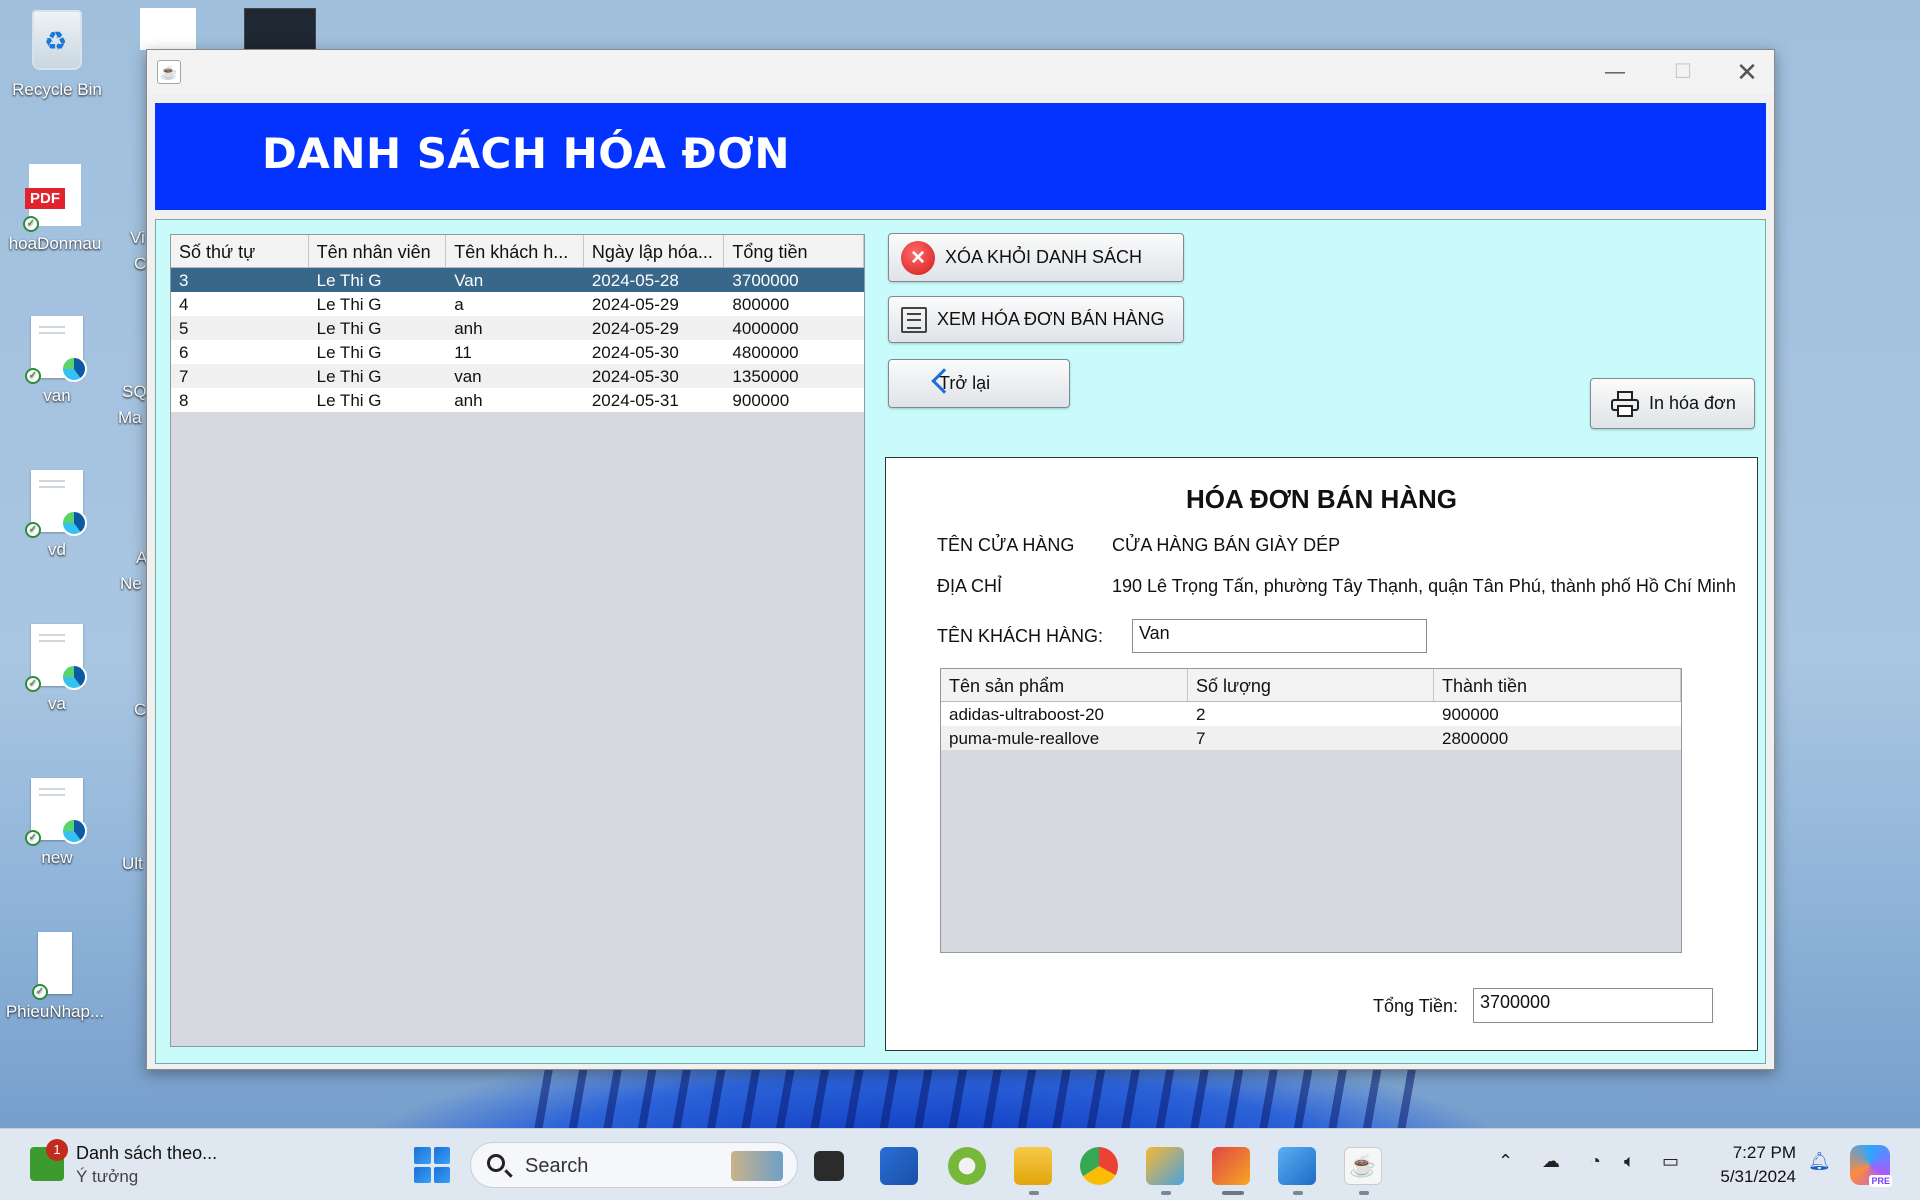  What do you see at coordinates (635, 328) in the screenshot?
I see `cell: 2024-05-29` at bounding box center [635, 328].